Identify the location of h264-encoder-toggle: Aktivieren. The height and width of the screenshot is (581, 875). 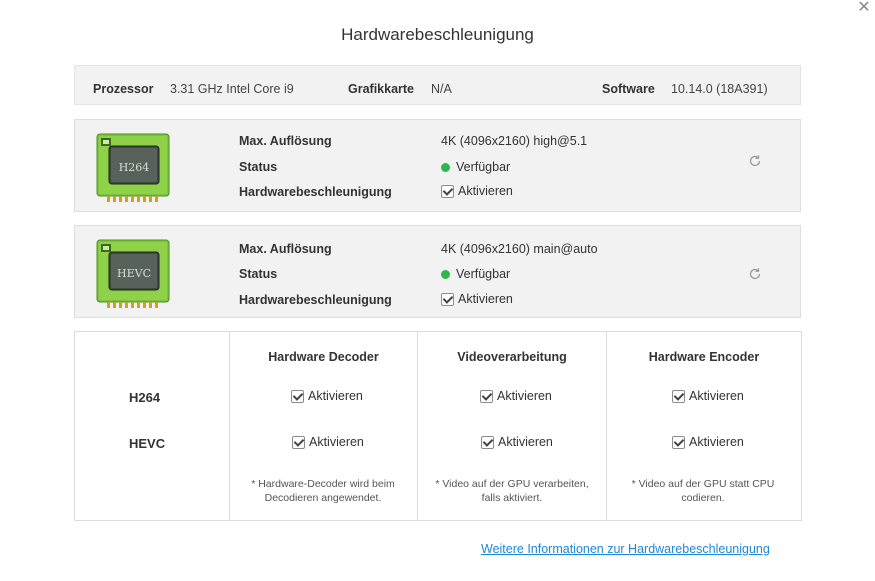
(708, 396).